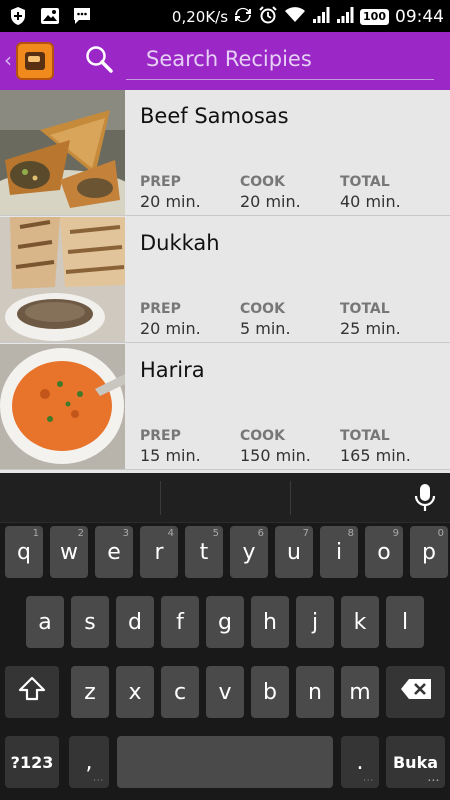  What do you see at coordinates (35, 533) in the screenshot?
I see `key-hint: 1` at bounding box center [35, 533].